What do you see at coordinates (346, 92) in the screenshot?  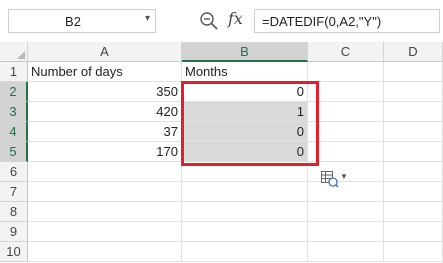 I see `cell-c2` at bounding box center [346, 92].